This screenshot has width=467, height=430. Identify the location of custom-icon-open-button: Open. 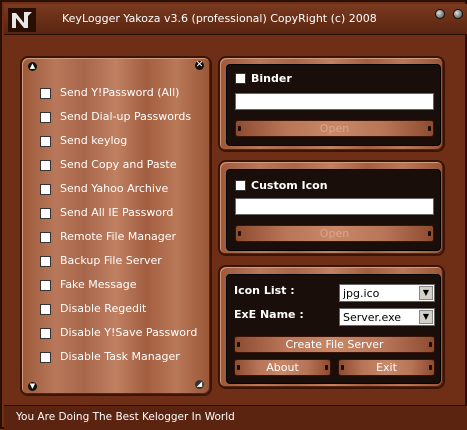
(334, 233).